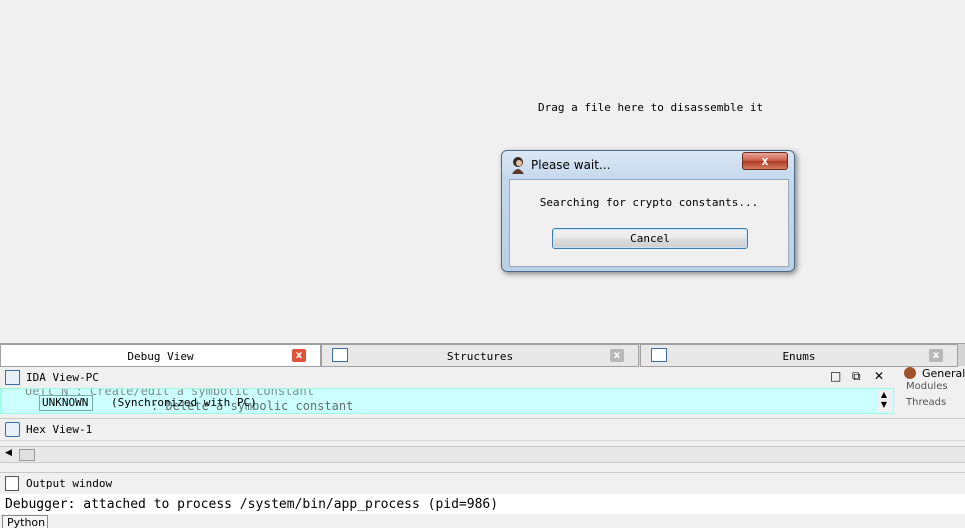  I want to click on cancel-button: Cancel, so click(650, 238).